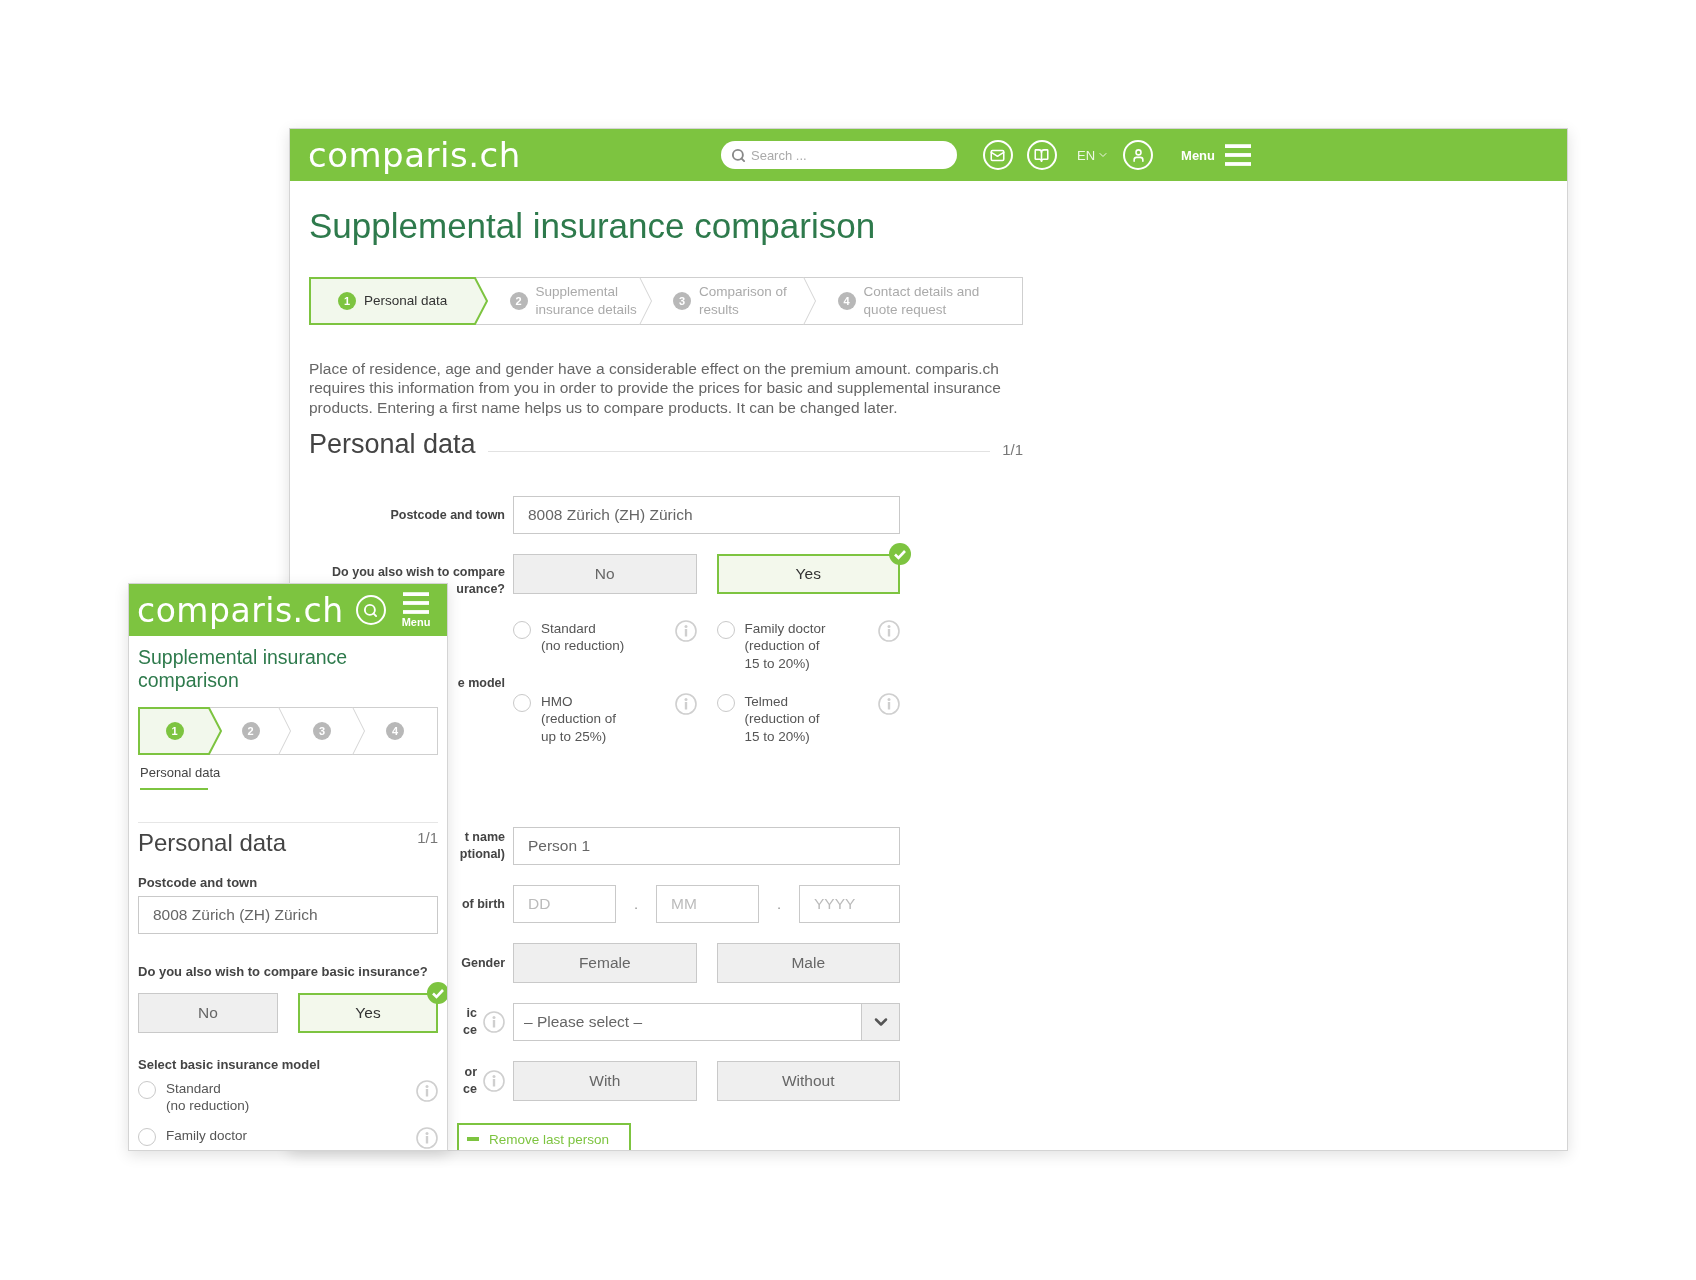 The width and height of the screenshot is (1696, 1280). I want to click on choice-button: Female, so click(605, 963).